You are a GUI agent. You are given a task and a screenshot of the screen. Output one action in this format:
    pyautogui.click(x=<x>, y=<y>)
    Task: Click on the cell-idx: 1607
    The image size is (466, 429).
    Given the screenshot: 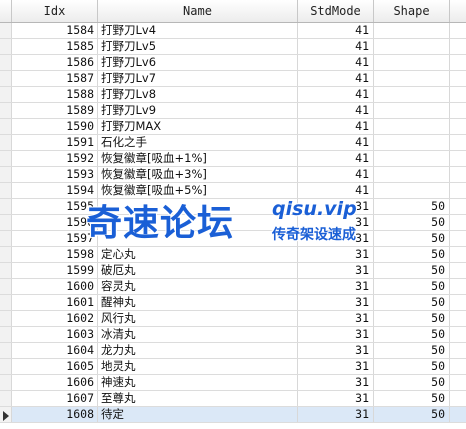 What is the action you would take?
    pyautogui.click(x=55, y=398)
    